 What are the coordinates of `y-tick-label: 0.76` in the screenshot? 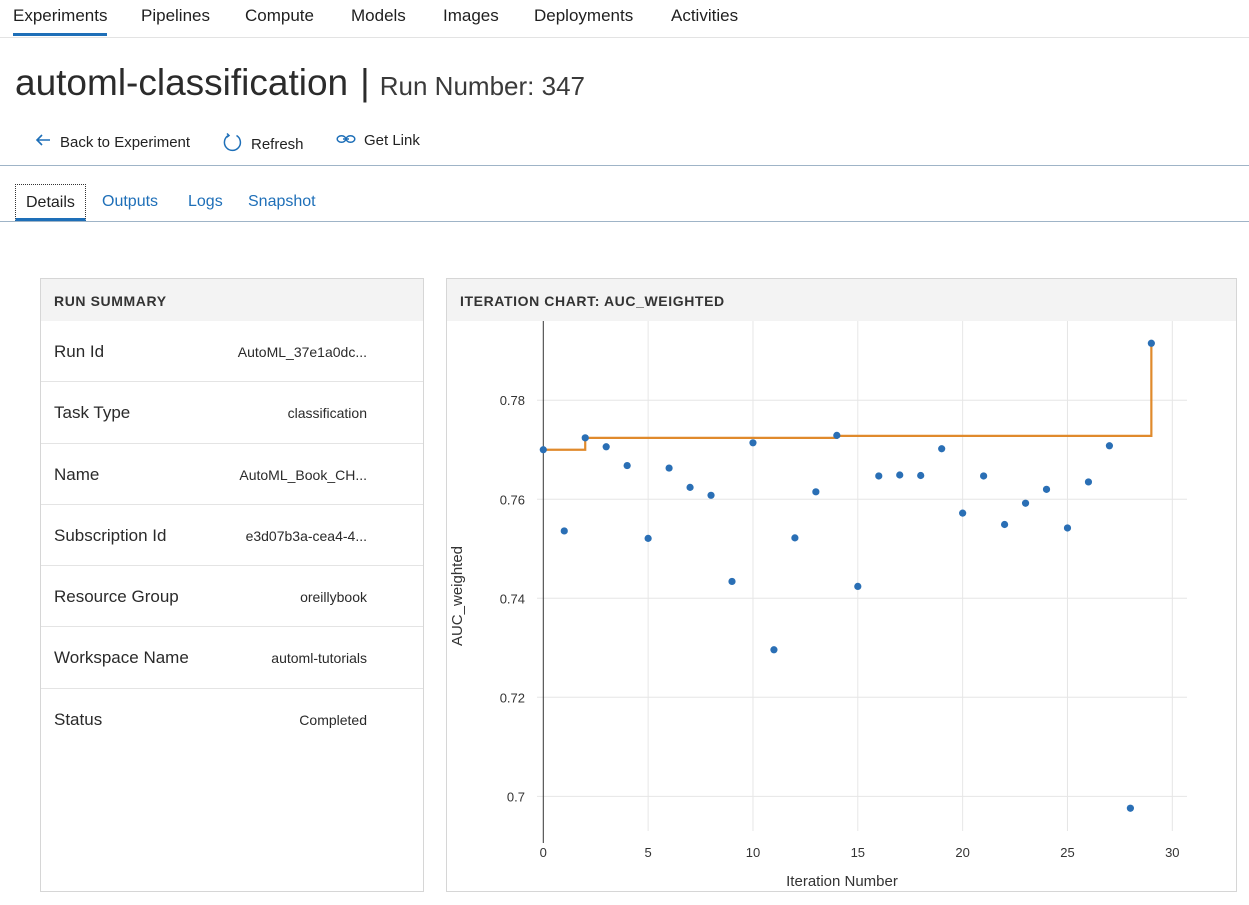 It's located at (512, 499).